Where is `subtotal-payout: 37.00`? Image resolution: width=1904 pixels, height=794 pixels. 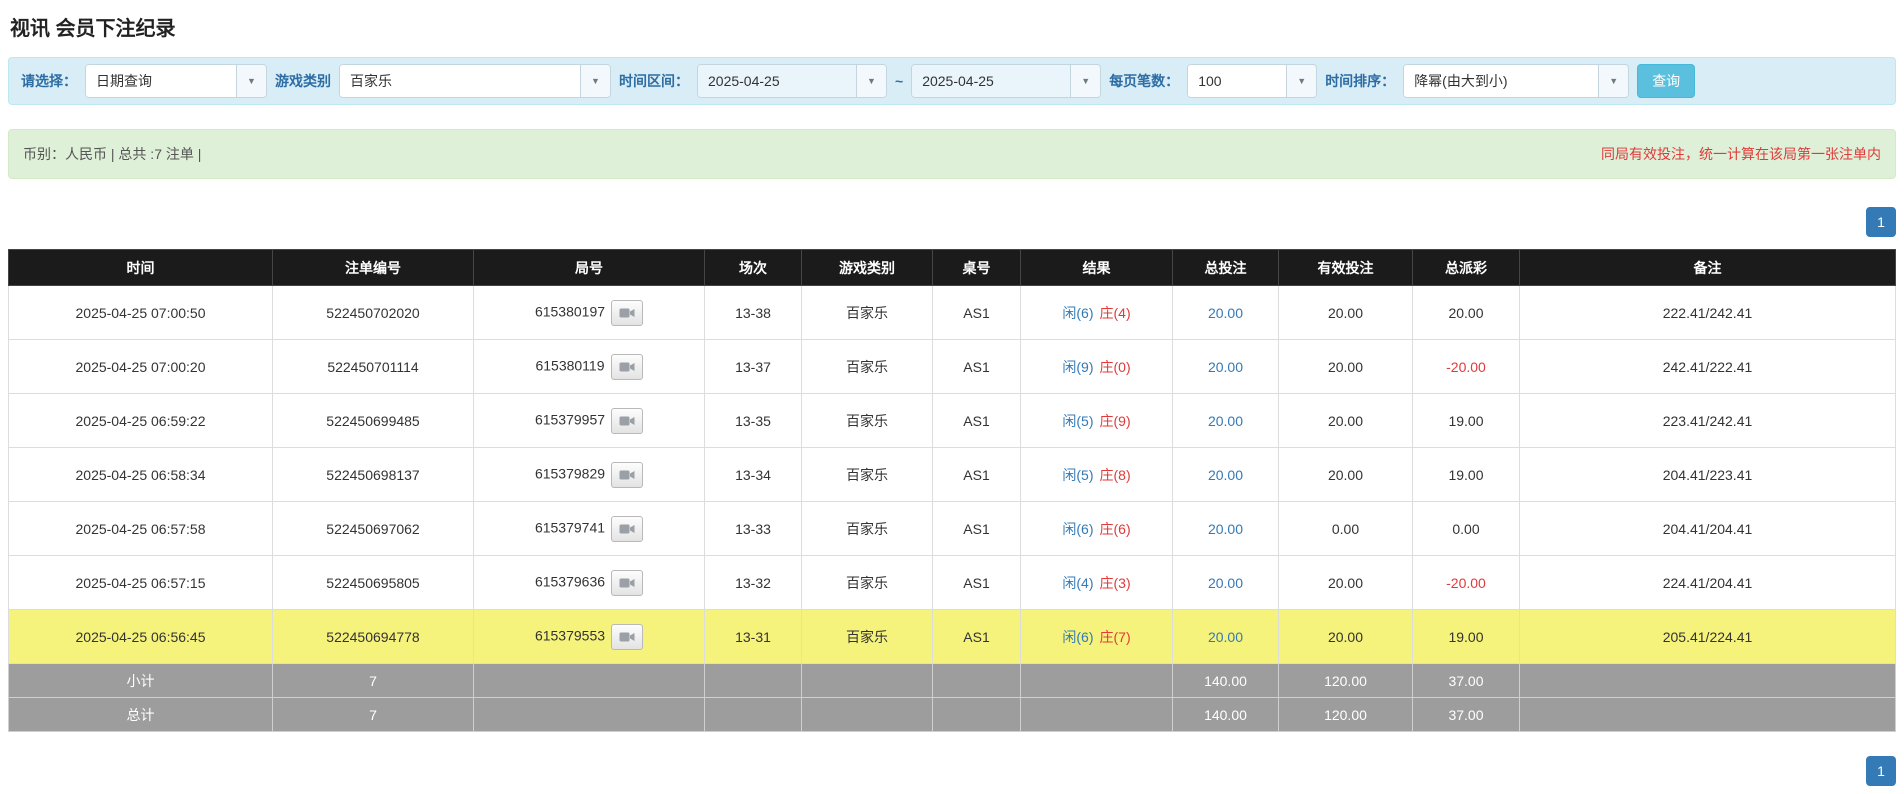
subtotal-payout: 37.00 is located at coordinates (1466, 680).